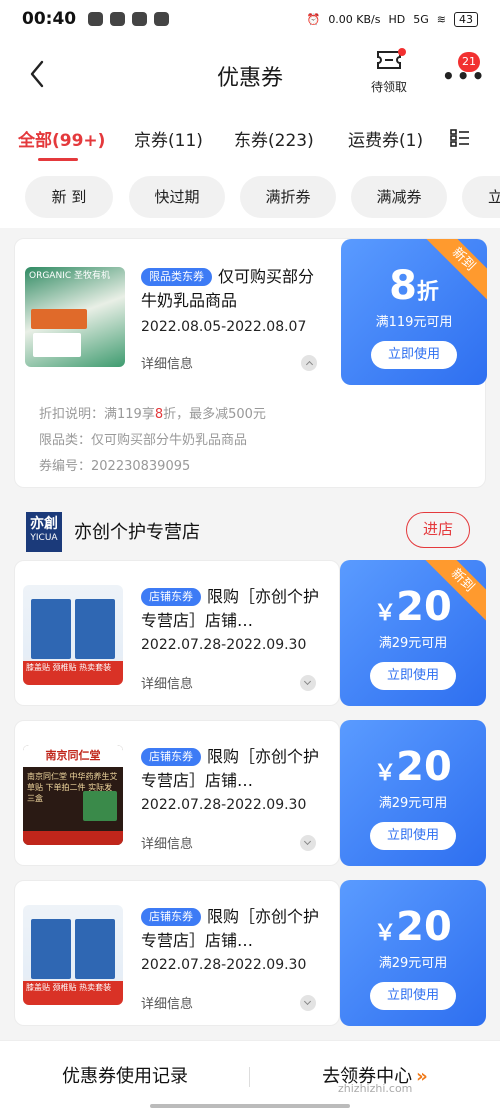 Image resolution: width=500 pixels, height=1111 pixels. What do you see at coordinates (464, 76) in the screenshot?
I see `more-dots-icon: •••` at bounding box center [464, 76].